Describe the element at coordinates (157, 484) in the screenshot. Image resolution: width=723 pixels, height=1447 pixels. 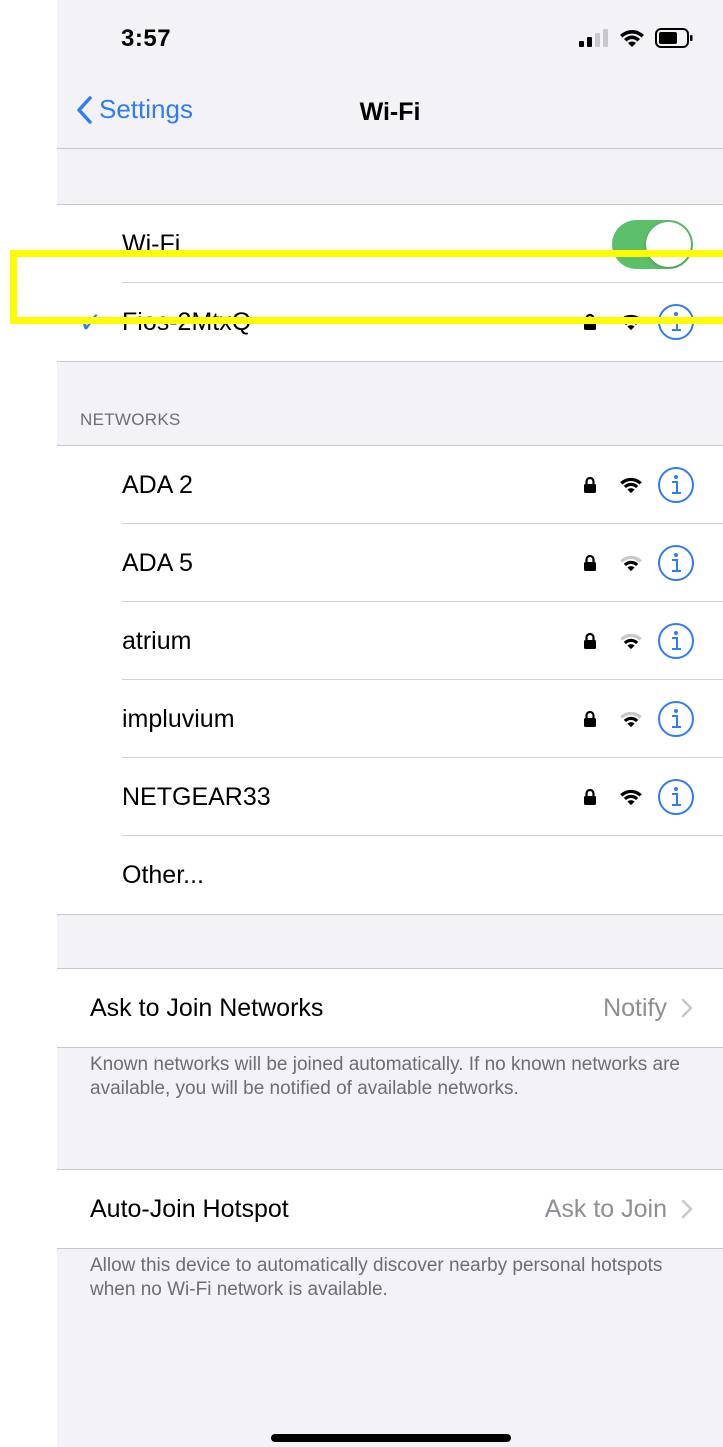
I see `network-name: ADA 2` at that location.